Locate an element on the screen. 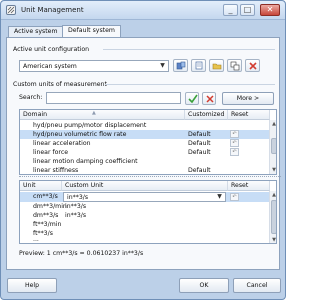 The height and width of the screenshot is (300, 320). unit-system-button is located at coordinates (180, 65).